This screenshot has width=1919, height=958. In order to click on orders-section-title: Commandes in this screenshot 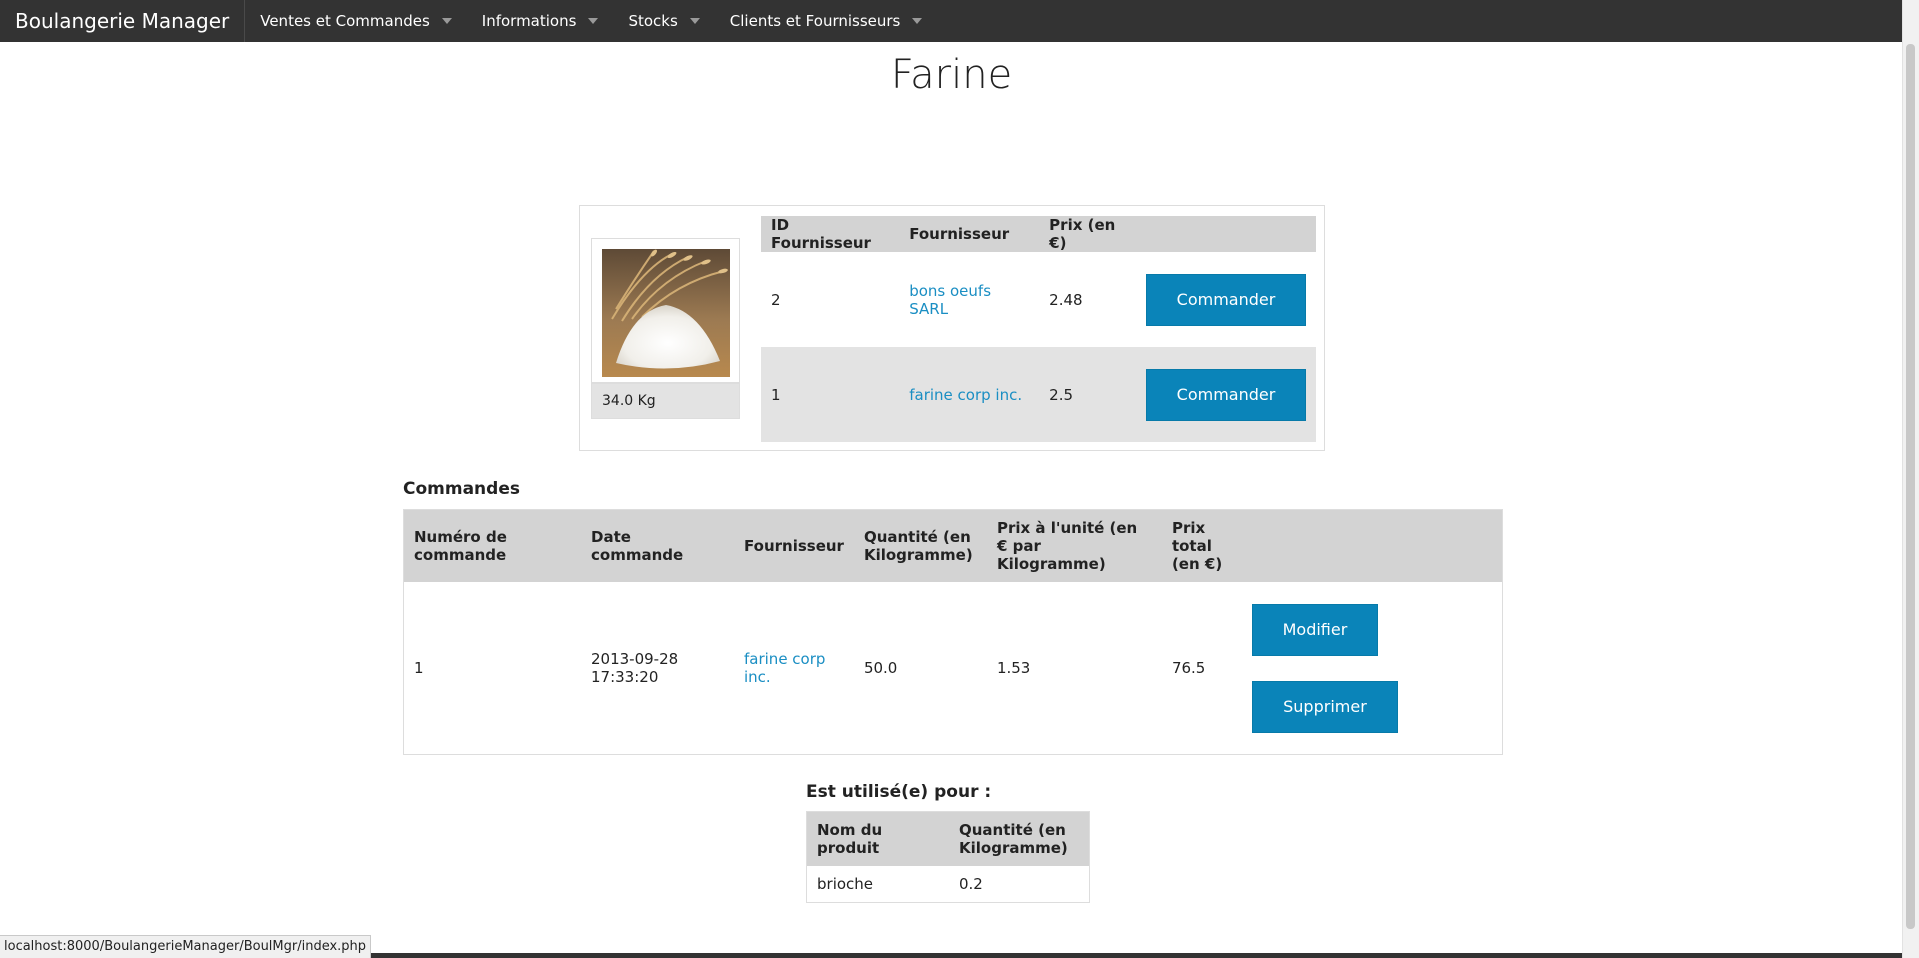, I will do `click(461, 489)`.